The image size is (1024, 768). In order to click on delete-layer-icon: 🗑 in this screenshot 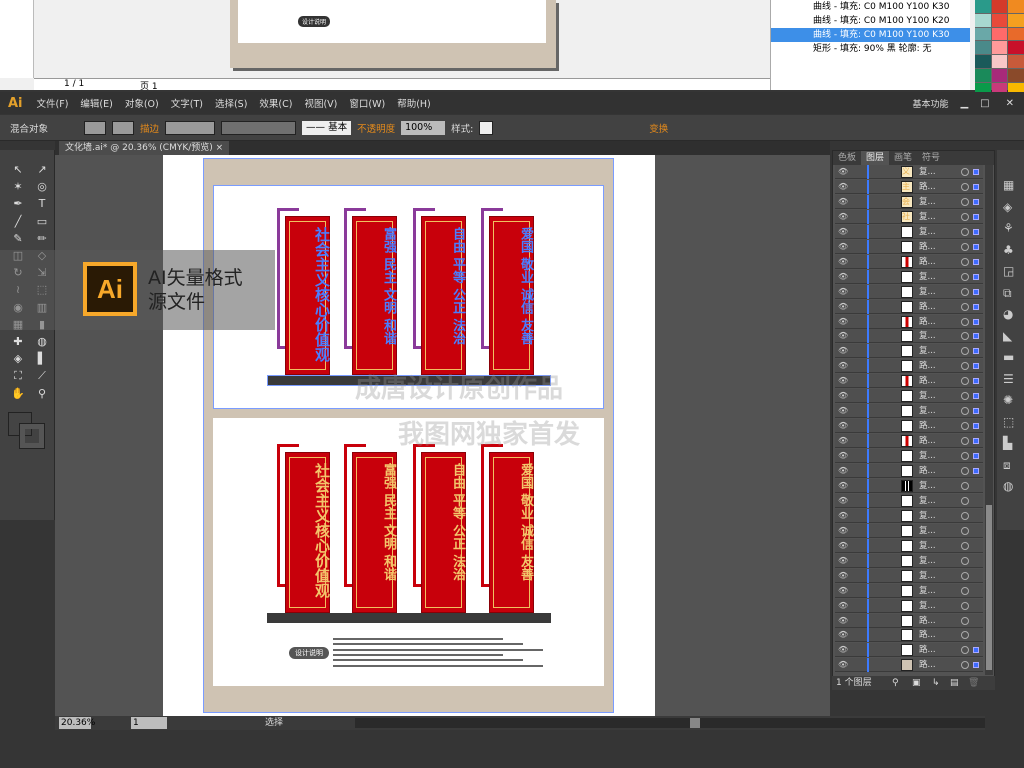, I will do `click(973, 683)`.